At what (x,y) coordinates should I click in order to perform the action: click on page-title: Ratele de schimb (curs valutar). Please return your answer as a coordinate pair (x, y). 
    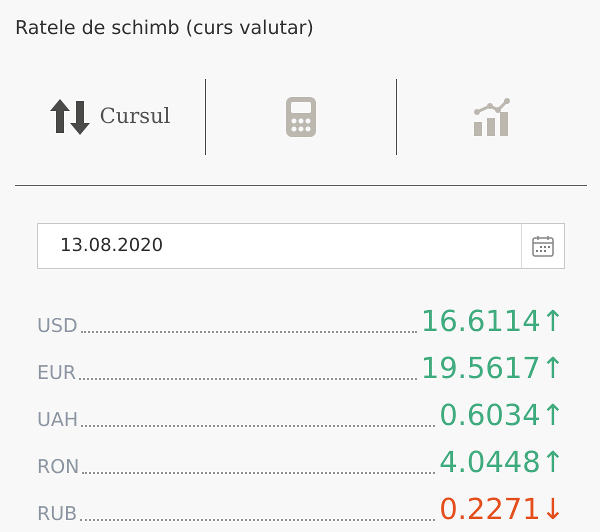
    Looking at the image, I should click on (165, 28).